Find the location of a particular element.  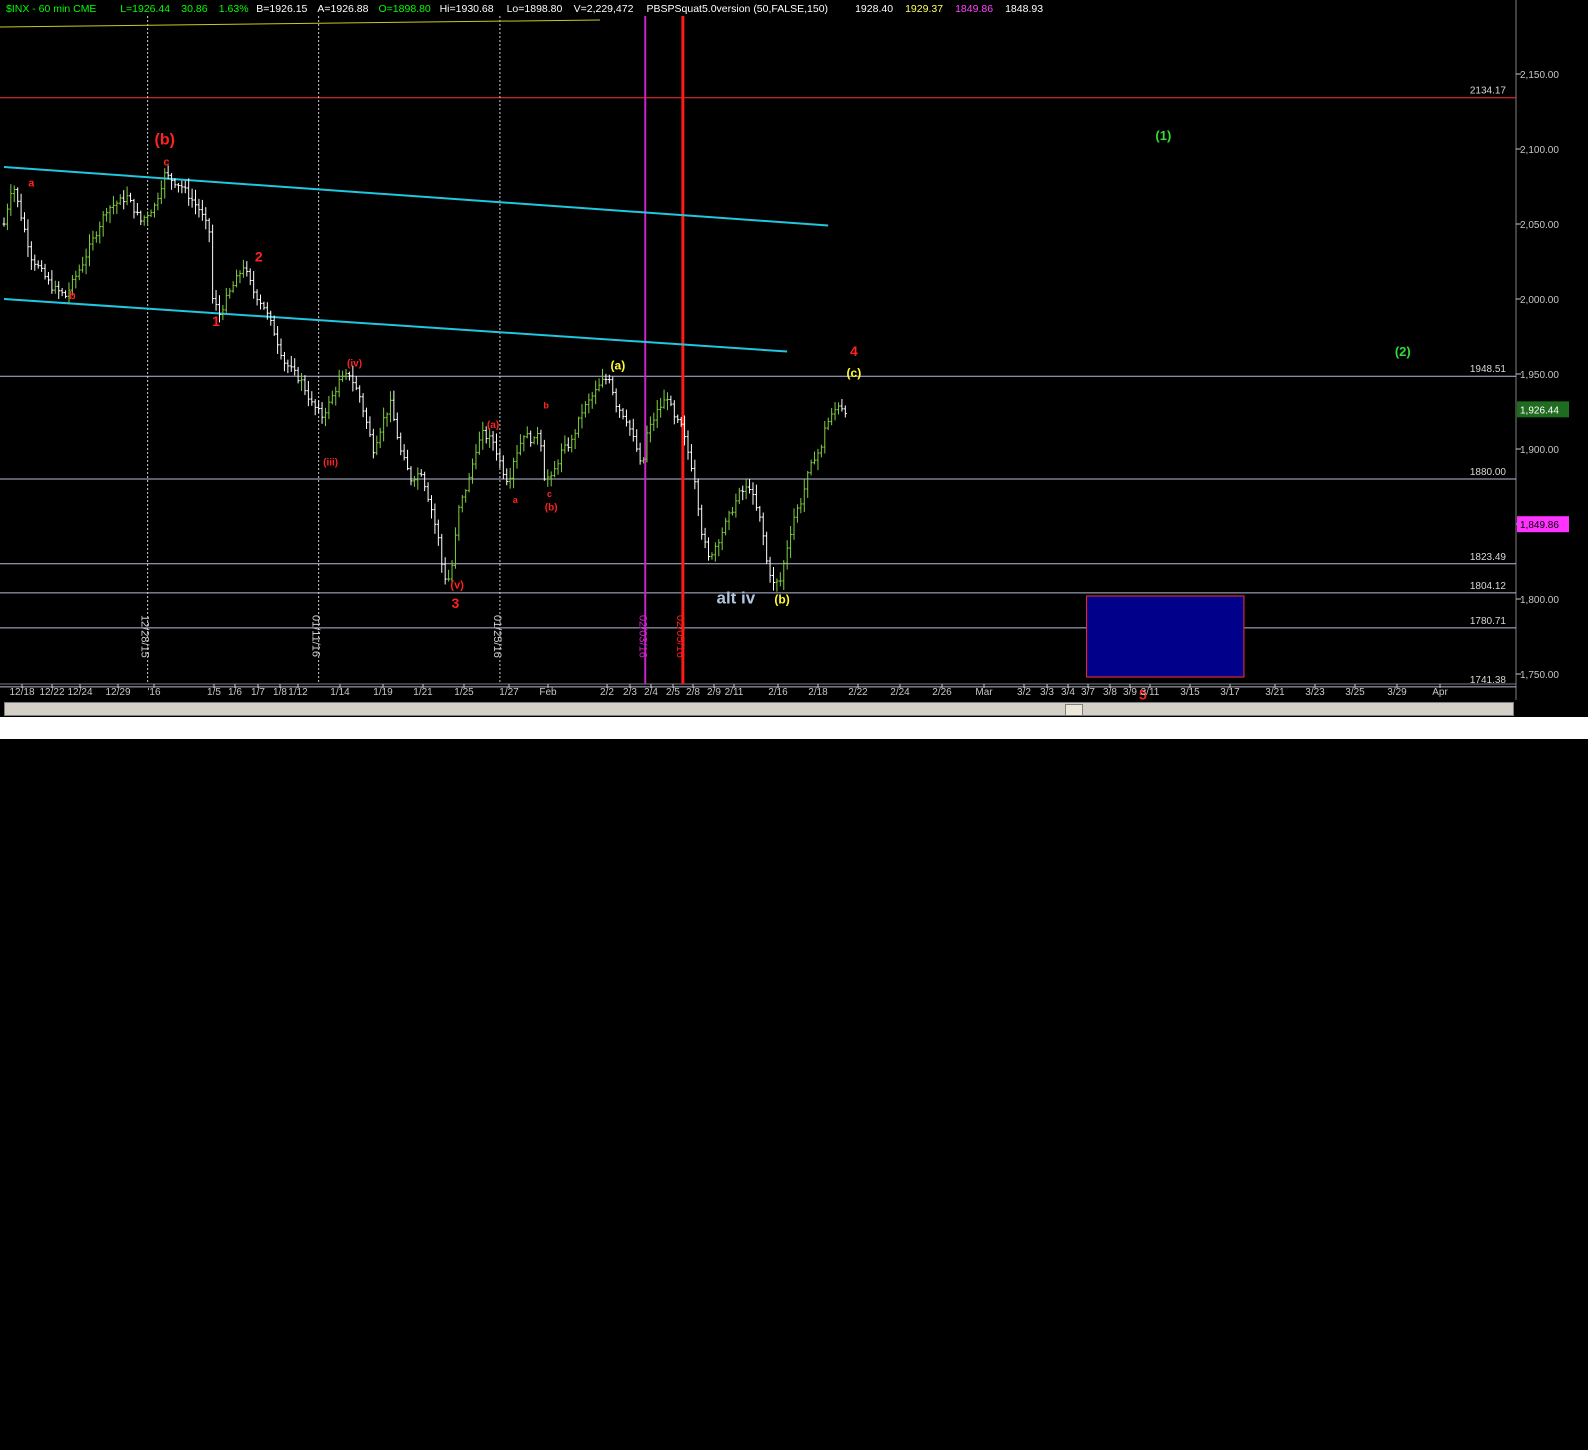

indicator-value: 1929.37 is located at coordinates (924, 9).